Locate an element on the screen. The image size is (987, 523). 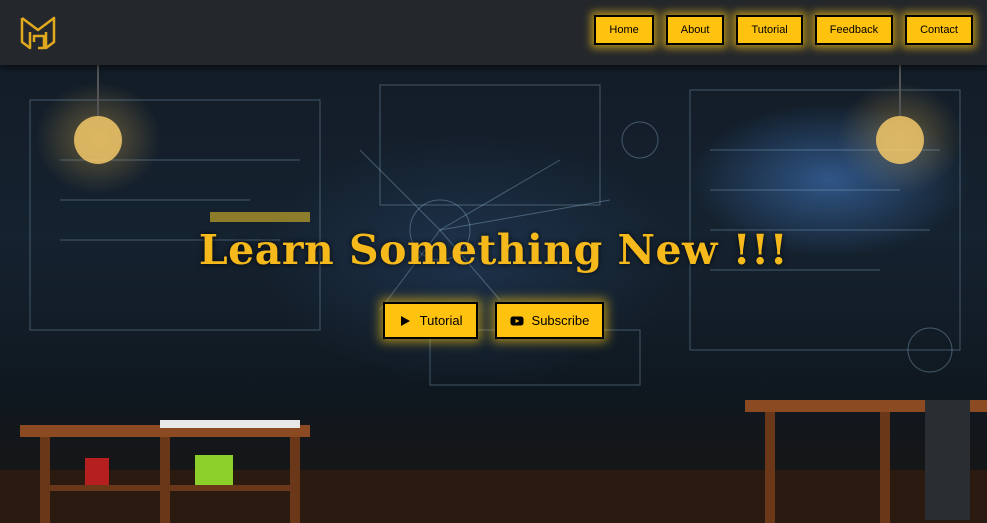
nav-feedback-button: Feedback is located at coordinates (854, 30).